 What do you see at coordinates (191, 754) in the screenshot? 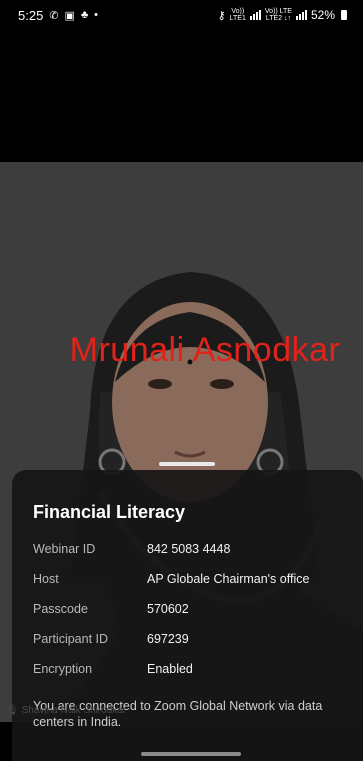
I see `home-indicator` at bounding box center [191, 754].